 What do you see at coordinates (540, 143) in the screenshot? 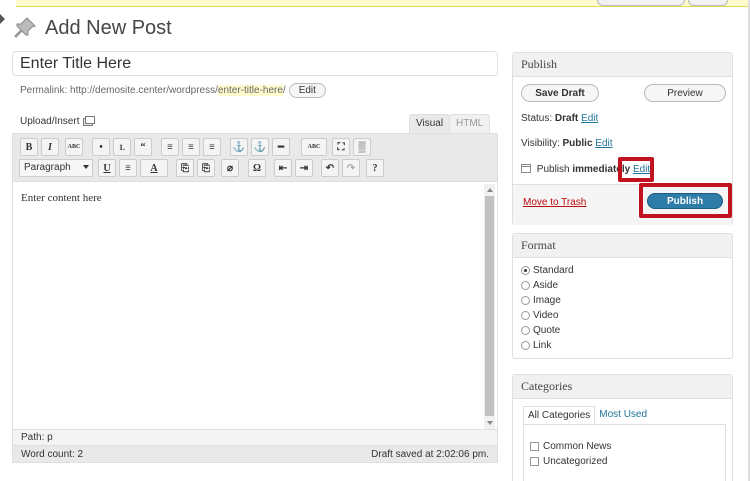
I see `visibility-label: Visibility:` at bounding box center [540, 143].